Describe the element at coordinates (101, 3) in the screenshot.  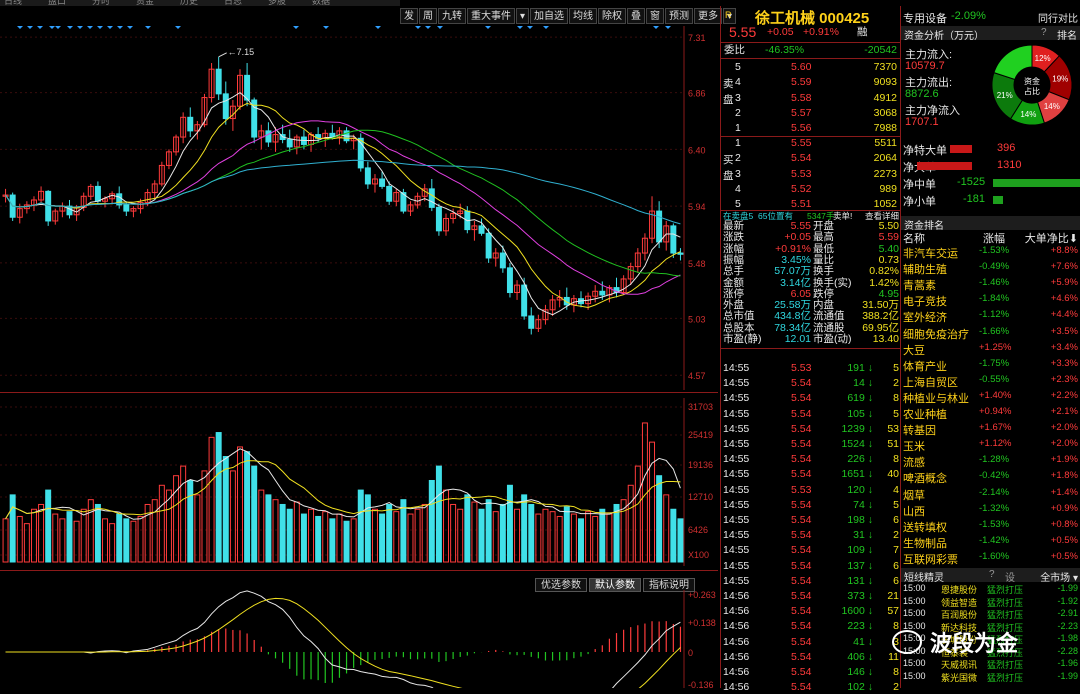
I see `top-tab: 分时` at that location.